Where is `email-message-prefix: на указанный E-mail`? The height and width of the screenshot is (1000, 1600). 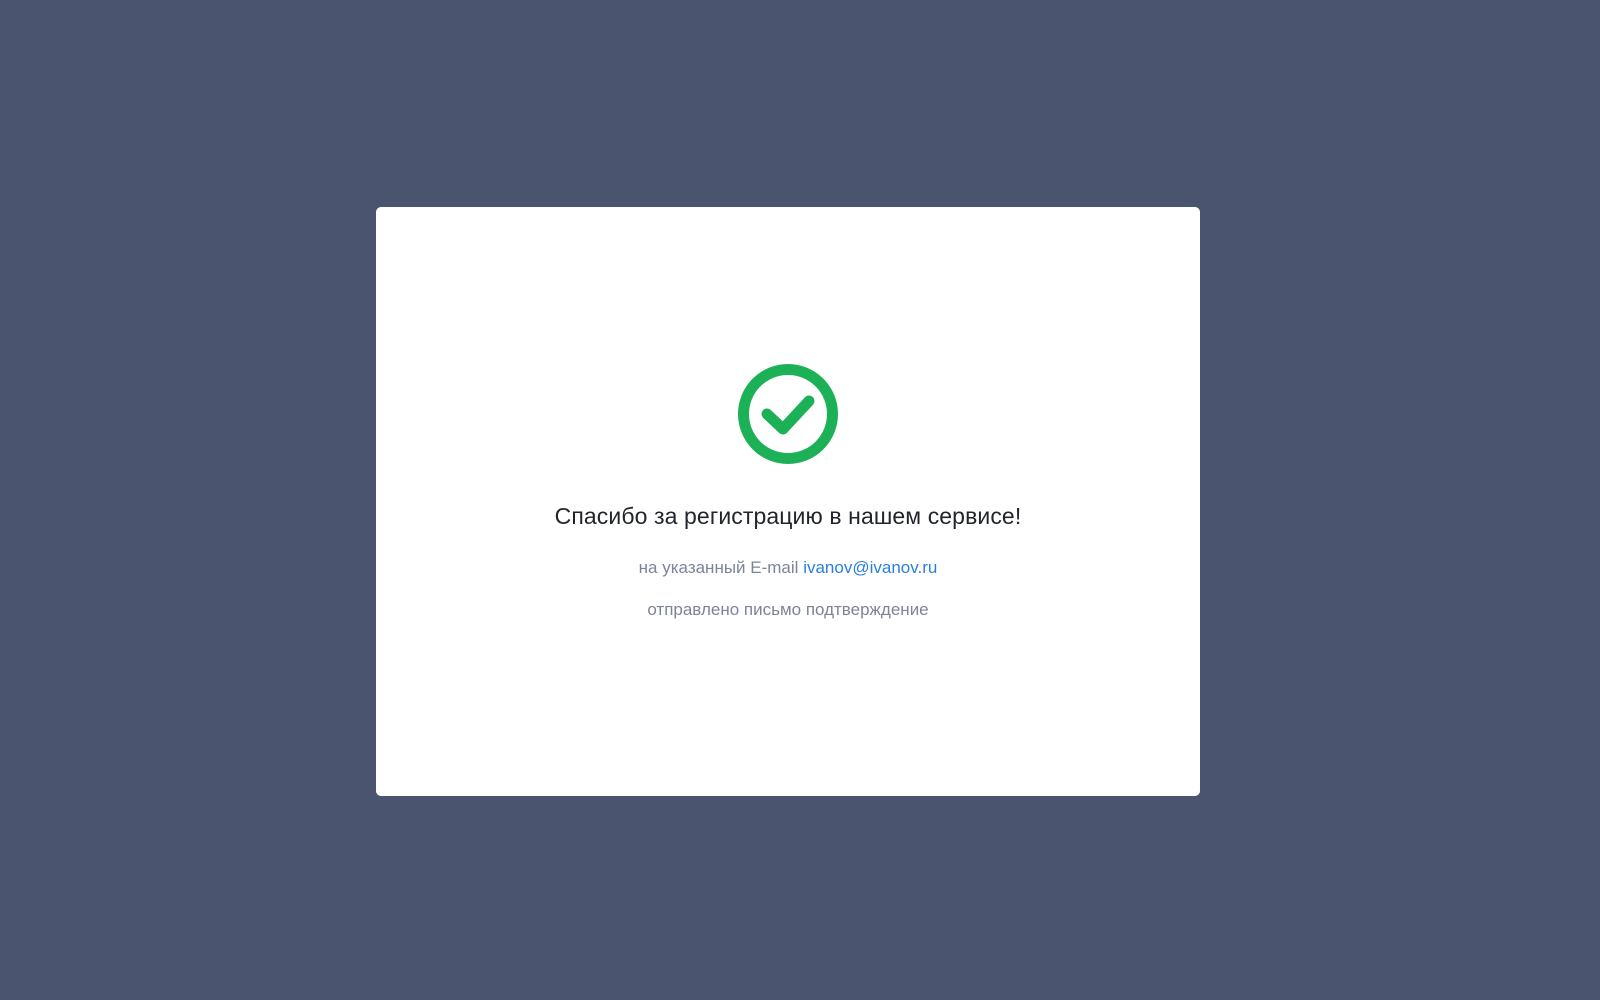
email-message-prefix: на указанный E-mail is located at coordinates (718, 567).